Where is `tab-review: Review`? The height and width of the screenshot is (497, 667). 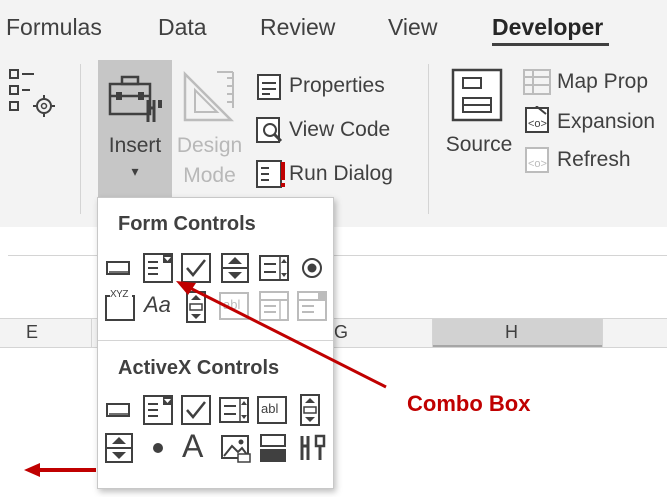 tab-review: Review is located at coordinates (297, 27).